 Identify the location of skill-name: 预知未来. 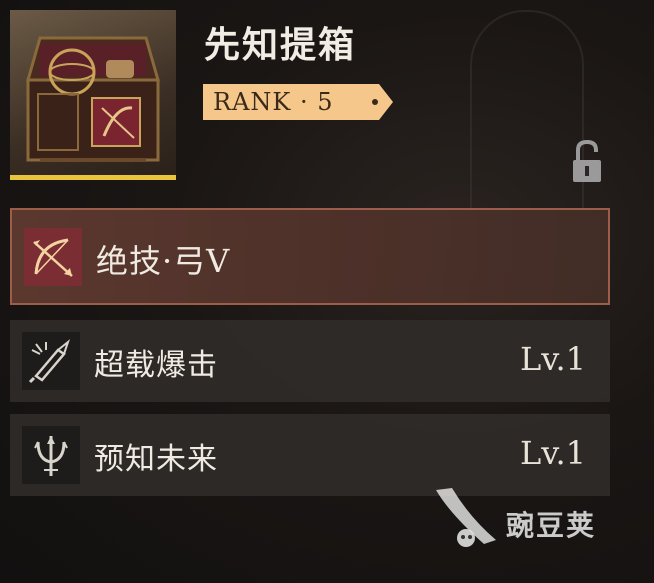
(156, 459).